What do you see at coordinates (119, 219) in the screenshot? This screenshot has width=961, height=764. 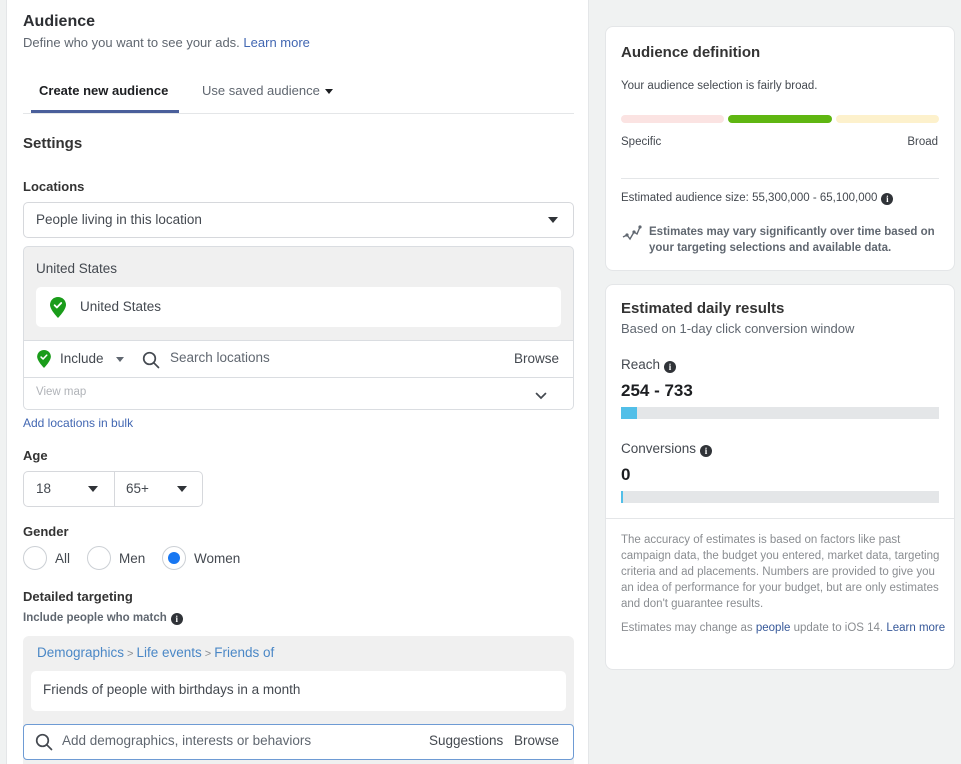 I see `location-type-value: People living in this location` at bounding box center [119, 219].